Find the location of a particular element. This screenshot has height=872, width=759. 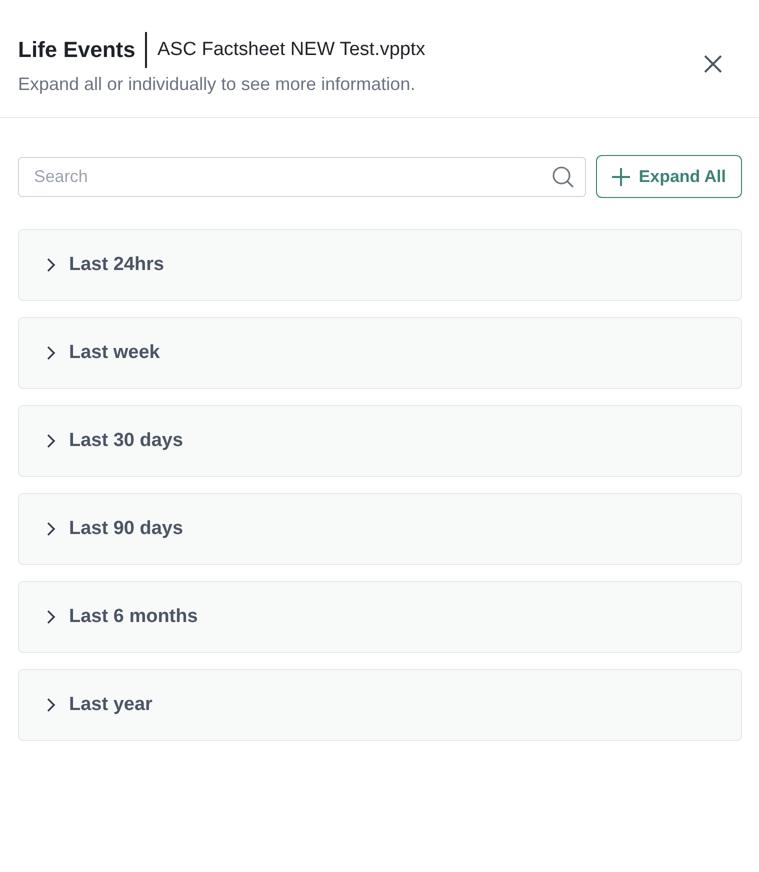

accordion-section: Last 30 days is located at coordinates (380, 441).